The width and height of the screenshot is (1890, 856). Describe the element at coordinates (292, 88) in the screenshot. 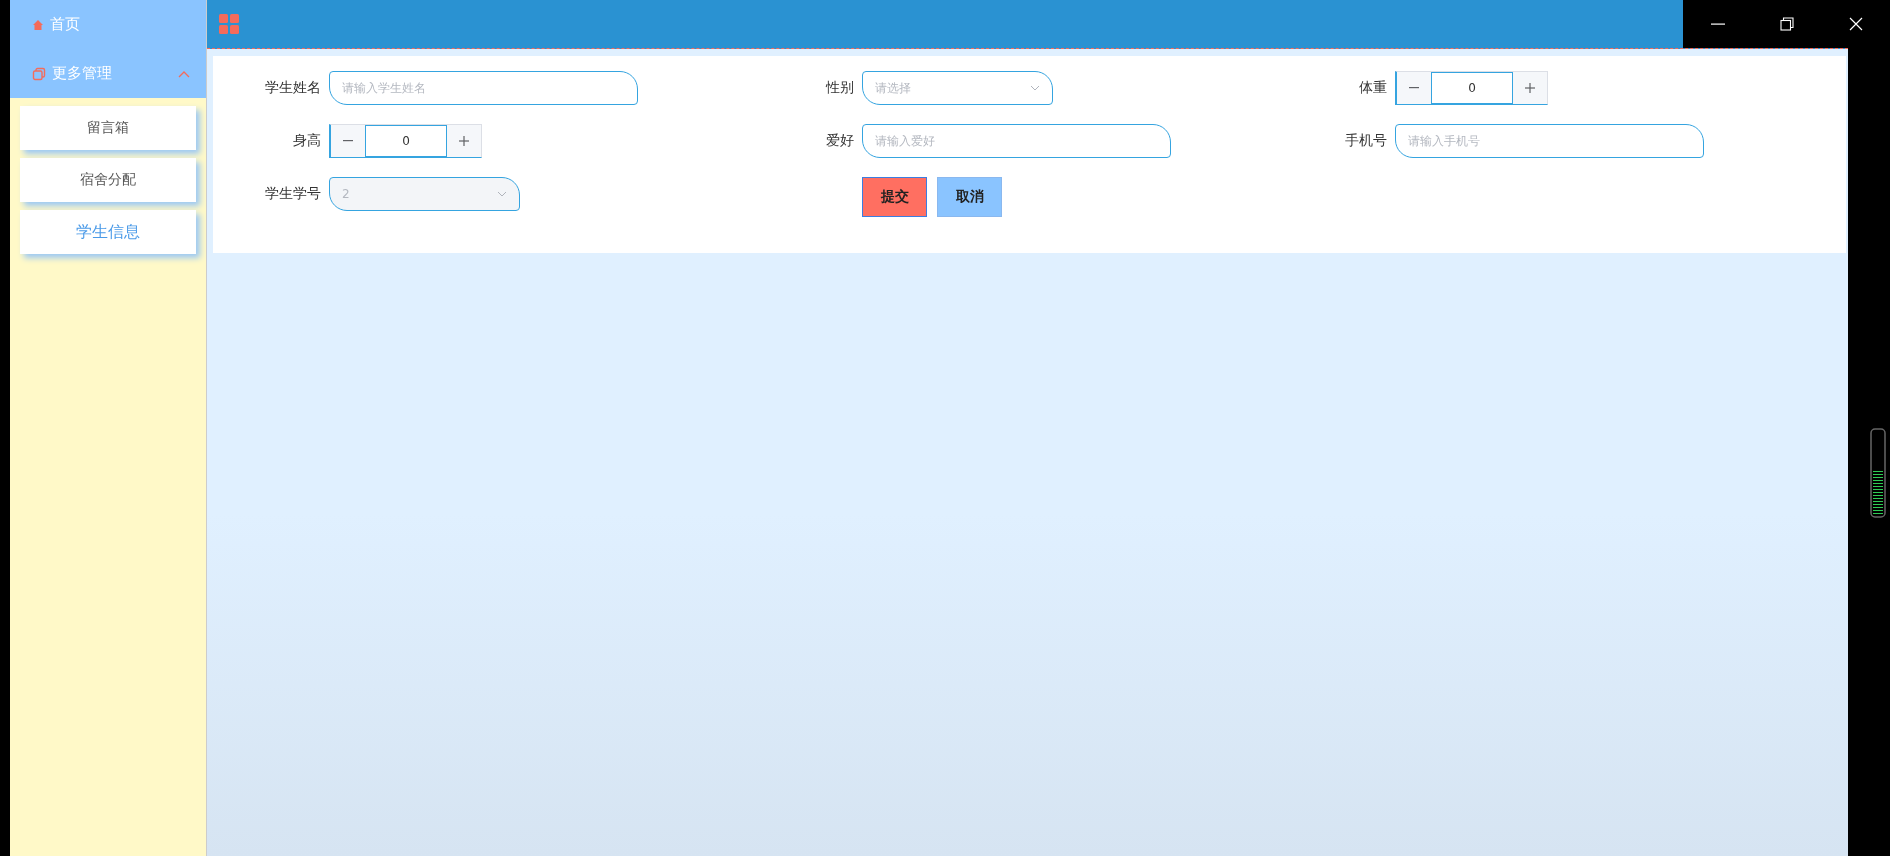

I see `field-label: 学生姓名` at that location.